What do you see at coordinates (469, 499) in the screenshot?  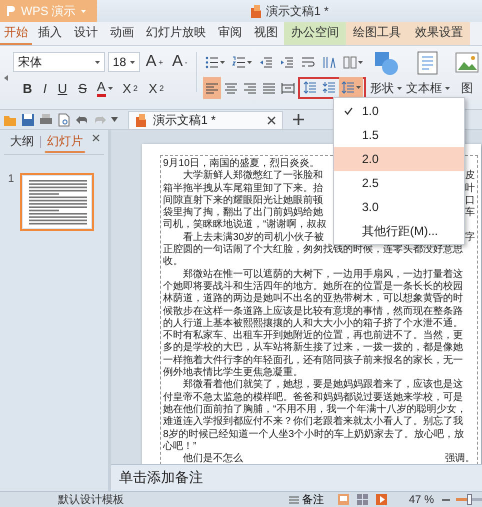 I see `slider-thumb` at bounding box center [469, 499].